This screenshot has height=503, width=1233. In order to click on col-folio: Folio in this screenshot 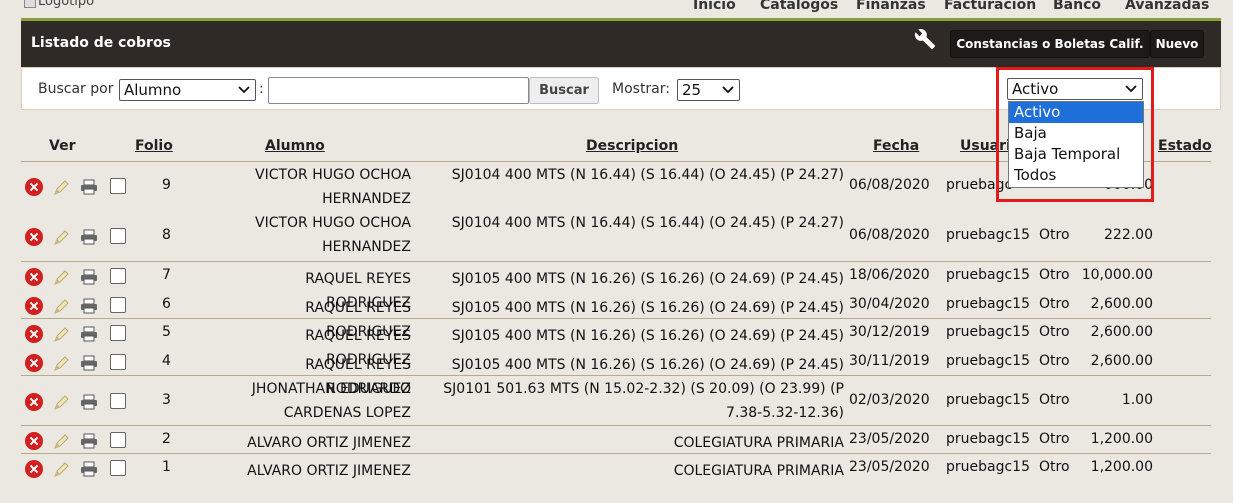, I will do `click(154, 146)`.